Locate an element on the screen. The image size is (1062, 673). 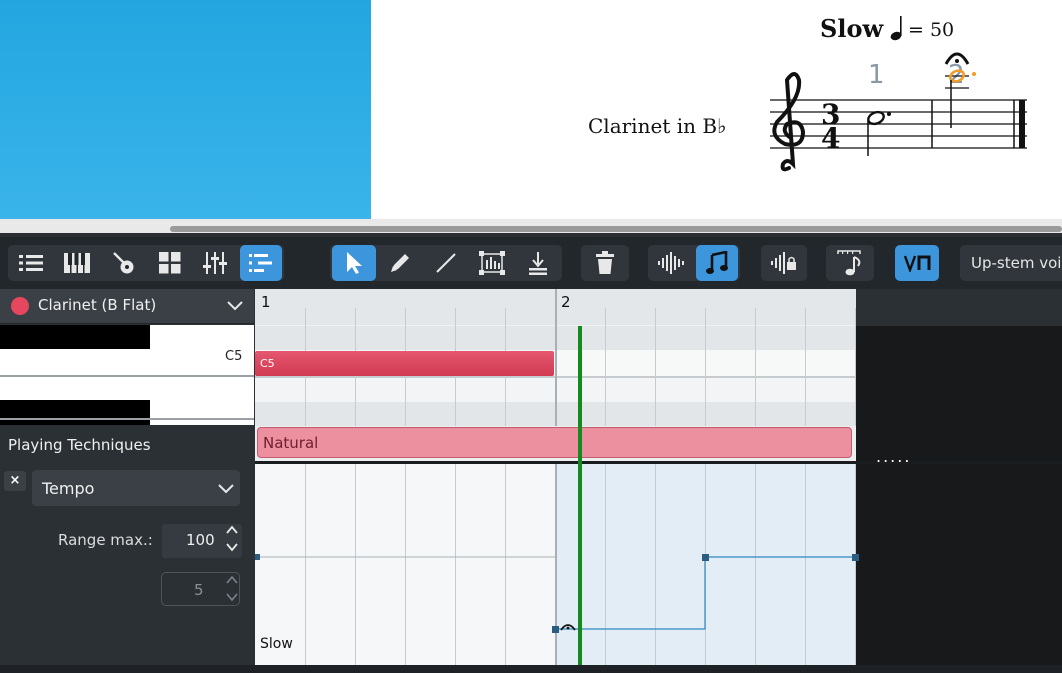
duration-note-icon is located at coordinates (850, 263).